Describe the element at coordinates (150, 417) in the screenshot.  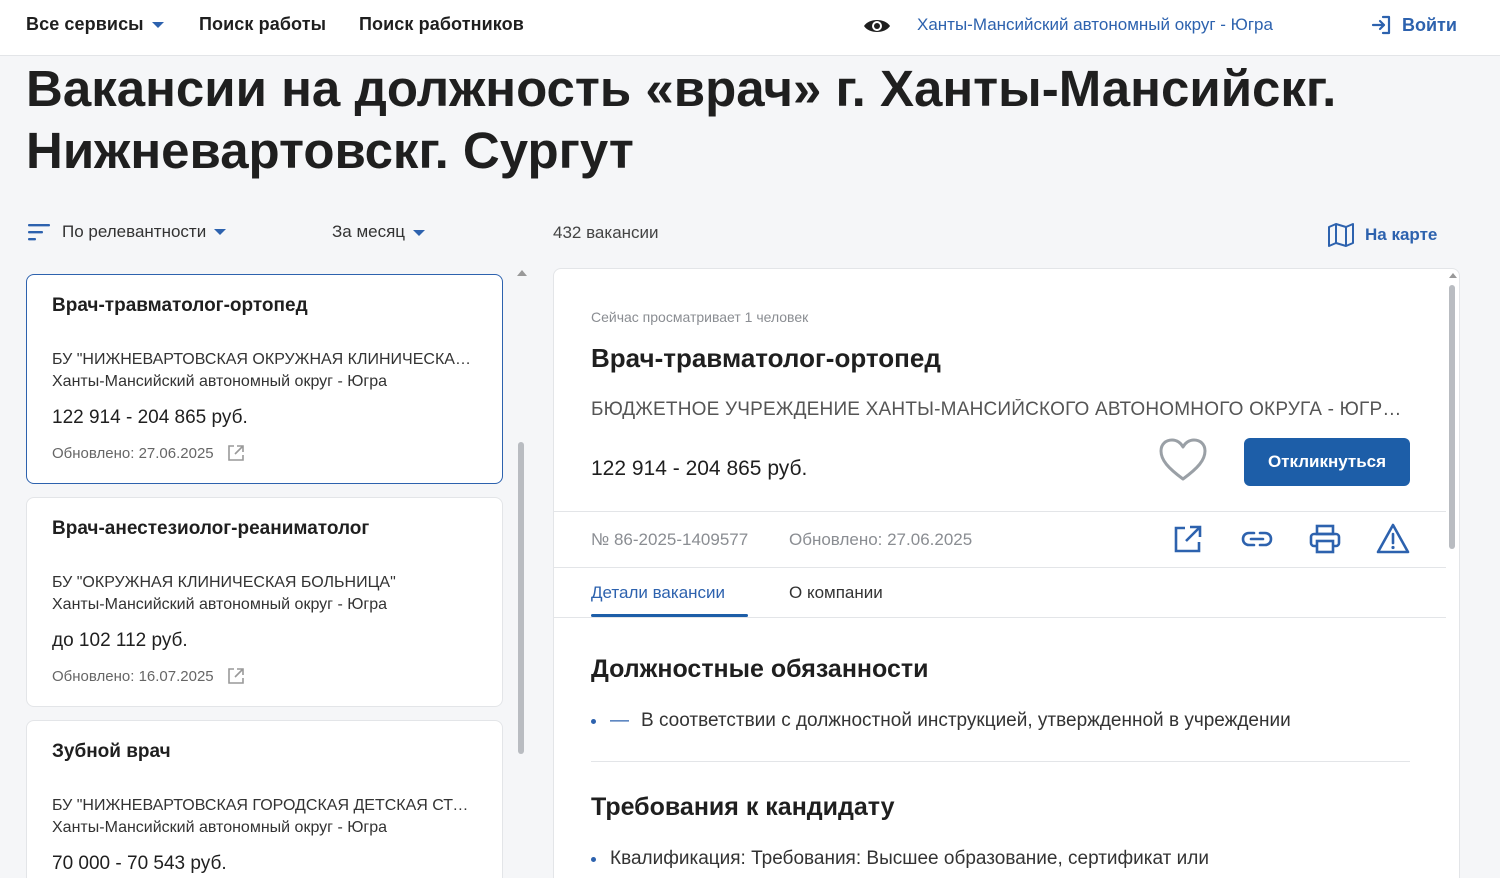
I see `vacancy-salary: 122 914 - 204 865 руб.` at that location.